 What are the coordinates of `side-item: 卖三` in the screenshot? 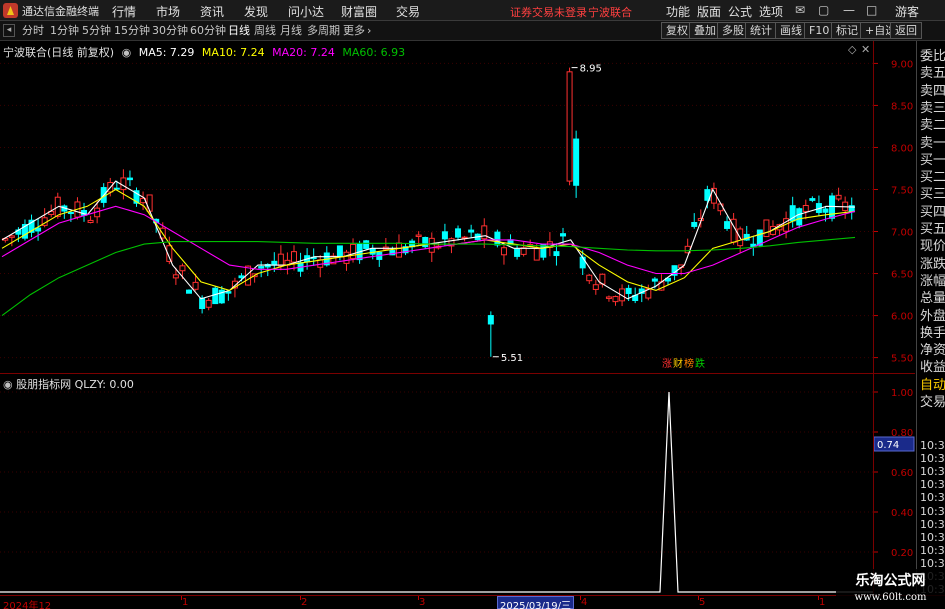 It's located at (932, 106).